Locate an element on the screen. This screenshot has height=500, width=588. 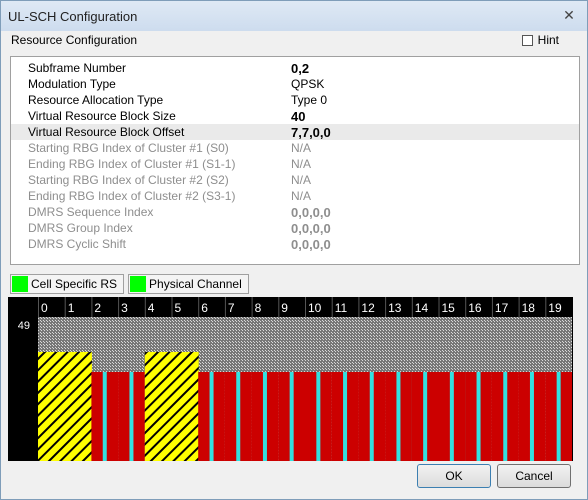
property-row: DMRS Cyclic Shift 0,0,0,0 is located at coordinates (295, 244).